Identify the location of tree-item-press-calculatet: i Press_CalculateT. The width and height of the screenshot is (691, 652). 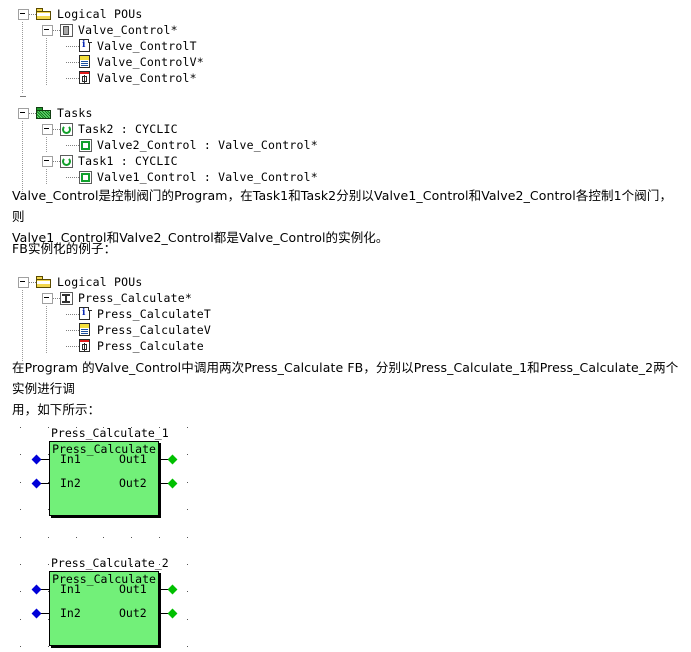
(114, 314).